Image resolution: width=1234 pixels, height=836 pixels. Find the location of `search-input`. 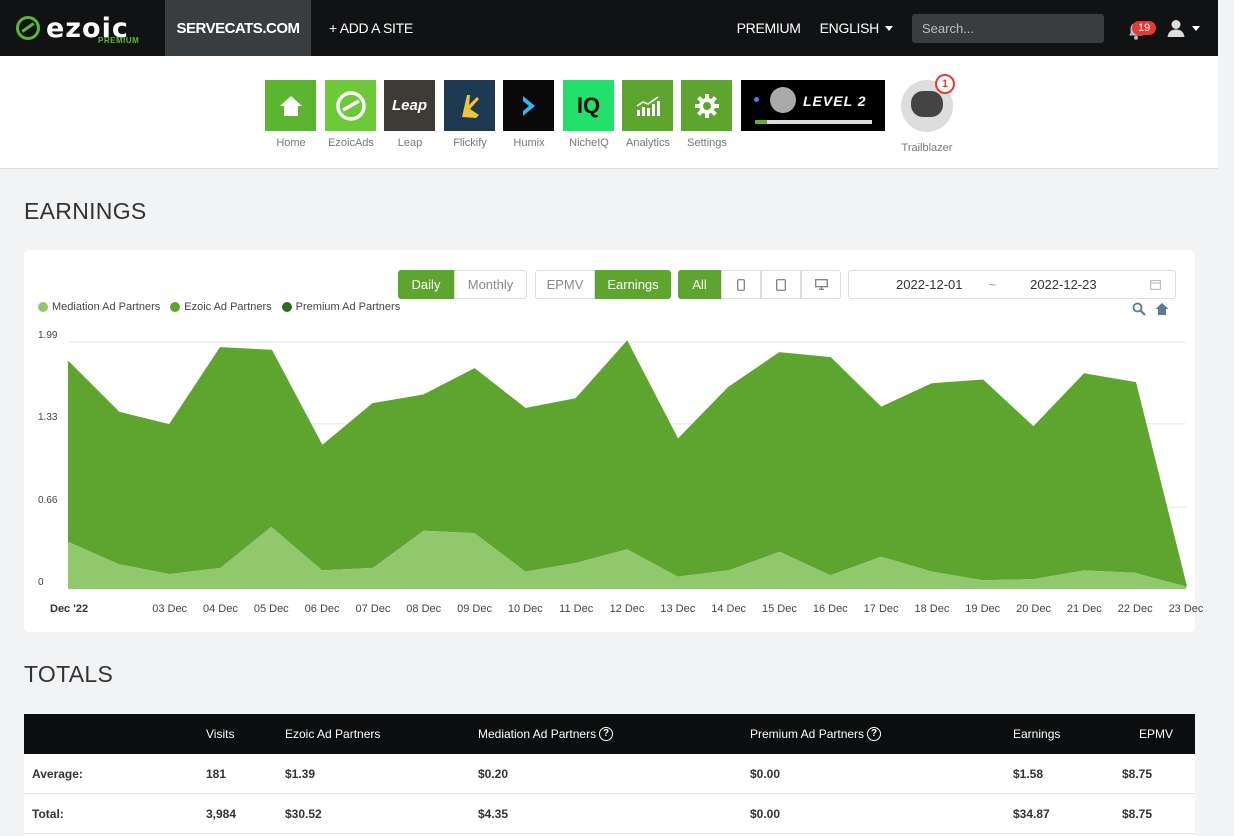

search-input is located at coordinates (1010, 28).